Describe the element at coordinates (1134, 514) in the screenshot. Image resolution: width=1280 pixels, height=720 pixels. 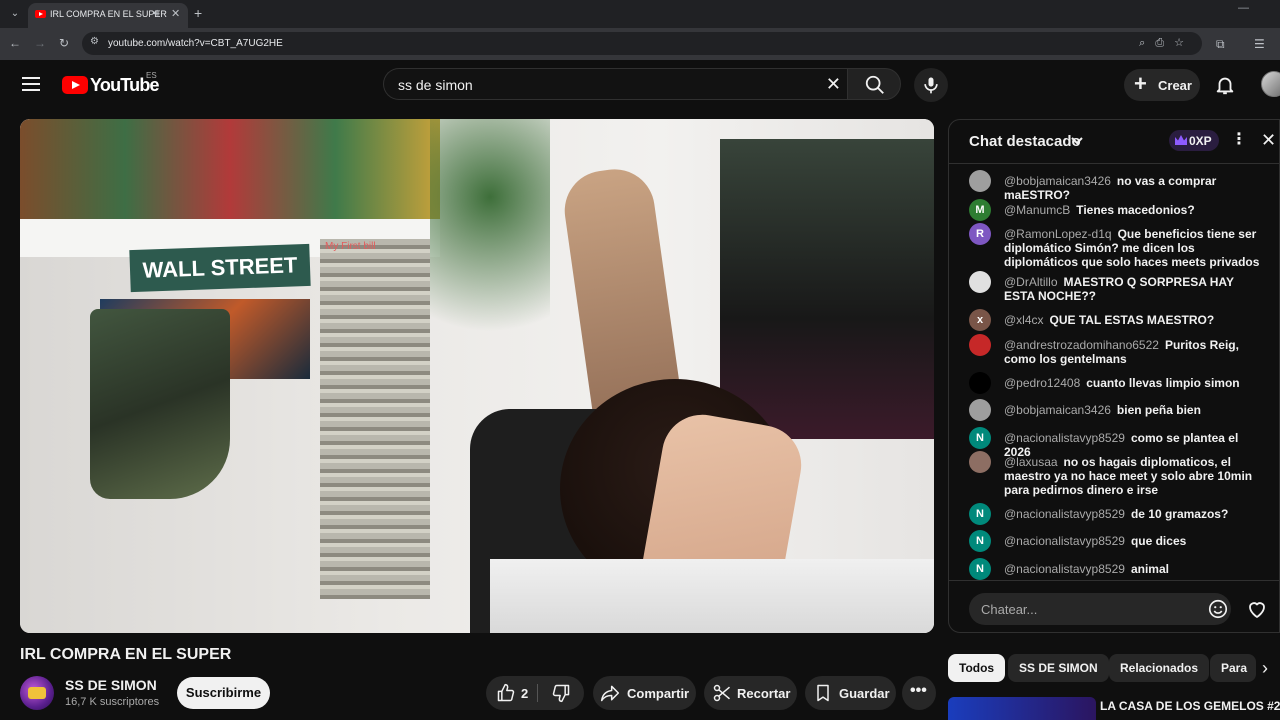
I see `chat-message-body: @nacionalistavyp8529 de 10 gramazos?` at that location.